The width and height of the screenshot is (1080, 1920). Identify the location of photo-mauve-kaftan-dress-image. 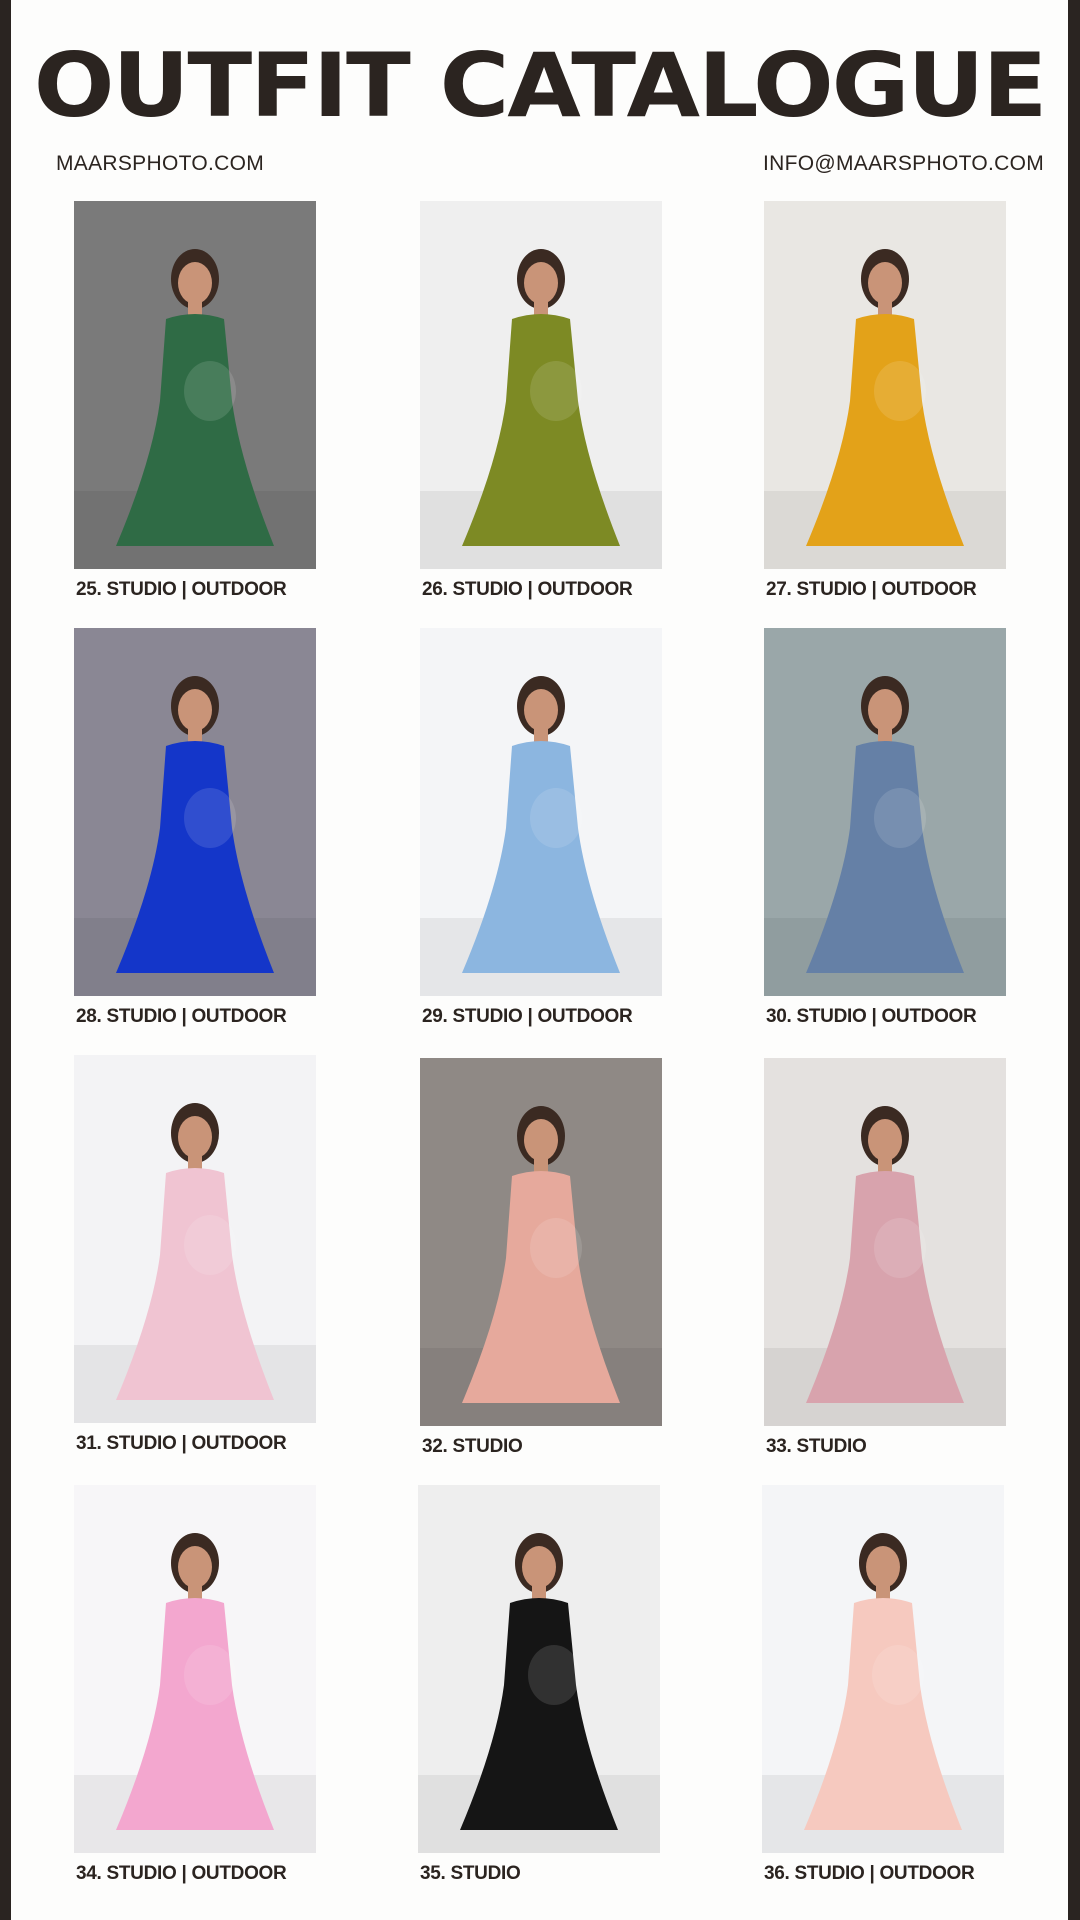
(885, 1242).